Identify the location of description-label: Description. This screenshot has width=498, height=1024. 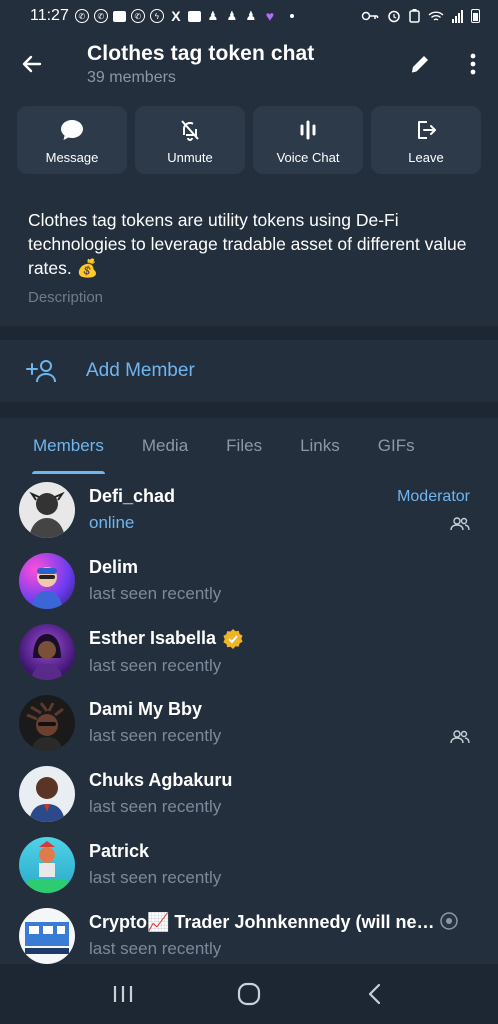
(66, 297).